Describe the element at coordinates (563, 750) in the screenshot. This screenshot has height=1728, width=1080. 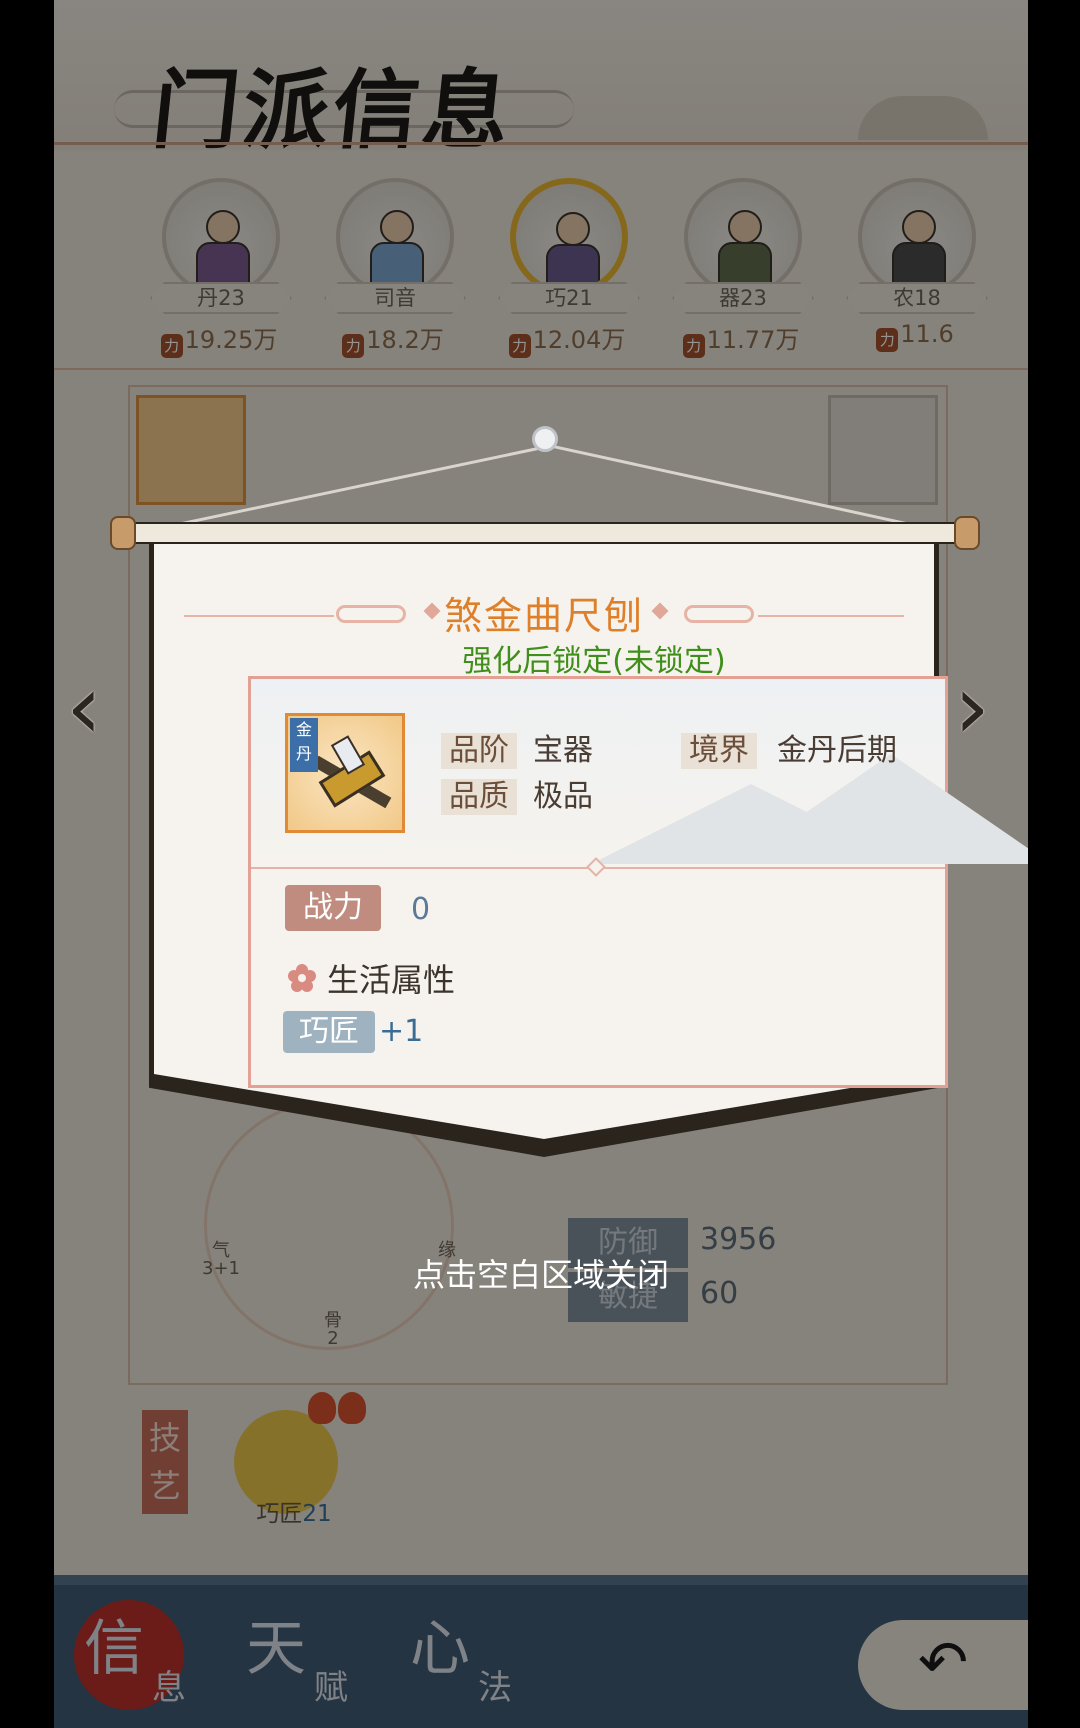
I see `grade-value: 宝器` at that location.